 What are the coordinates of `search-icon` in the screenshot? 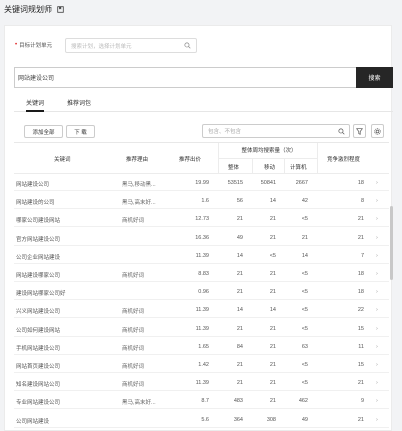 It's located at (187, 45).